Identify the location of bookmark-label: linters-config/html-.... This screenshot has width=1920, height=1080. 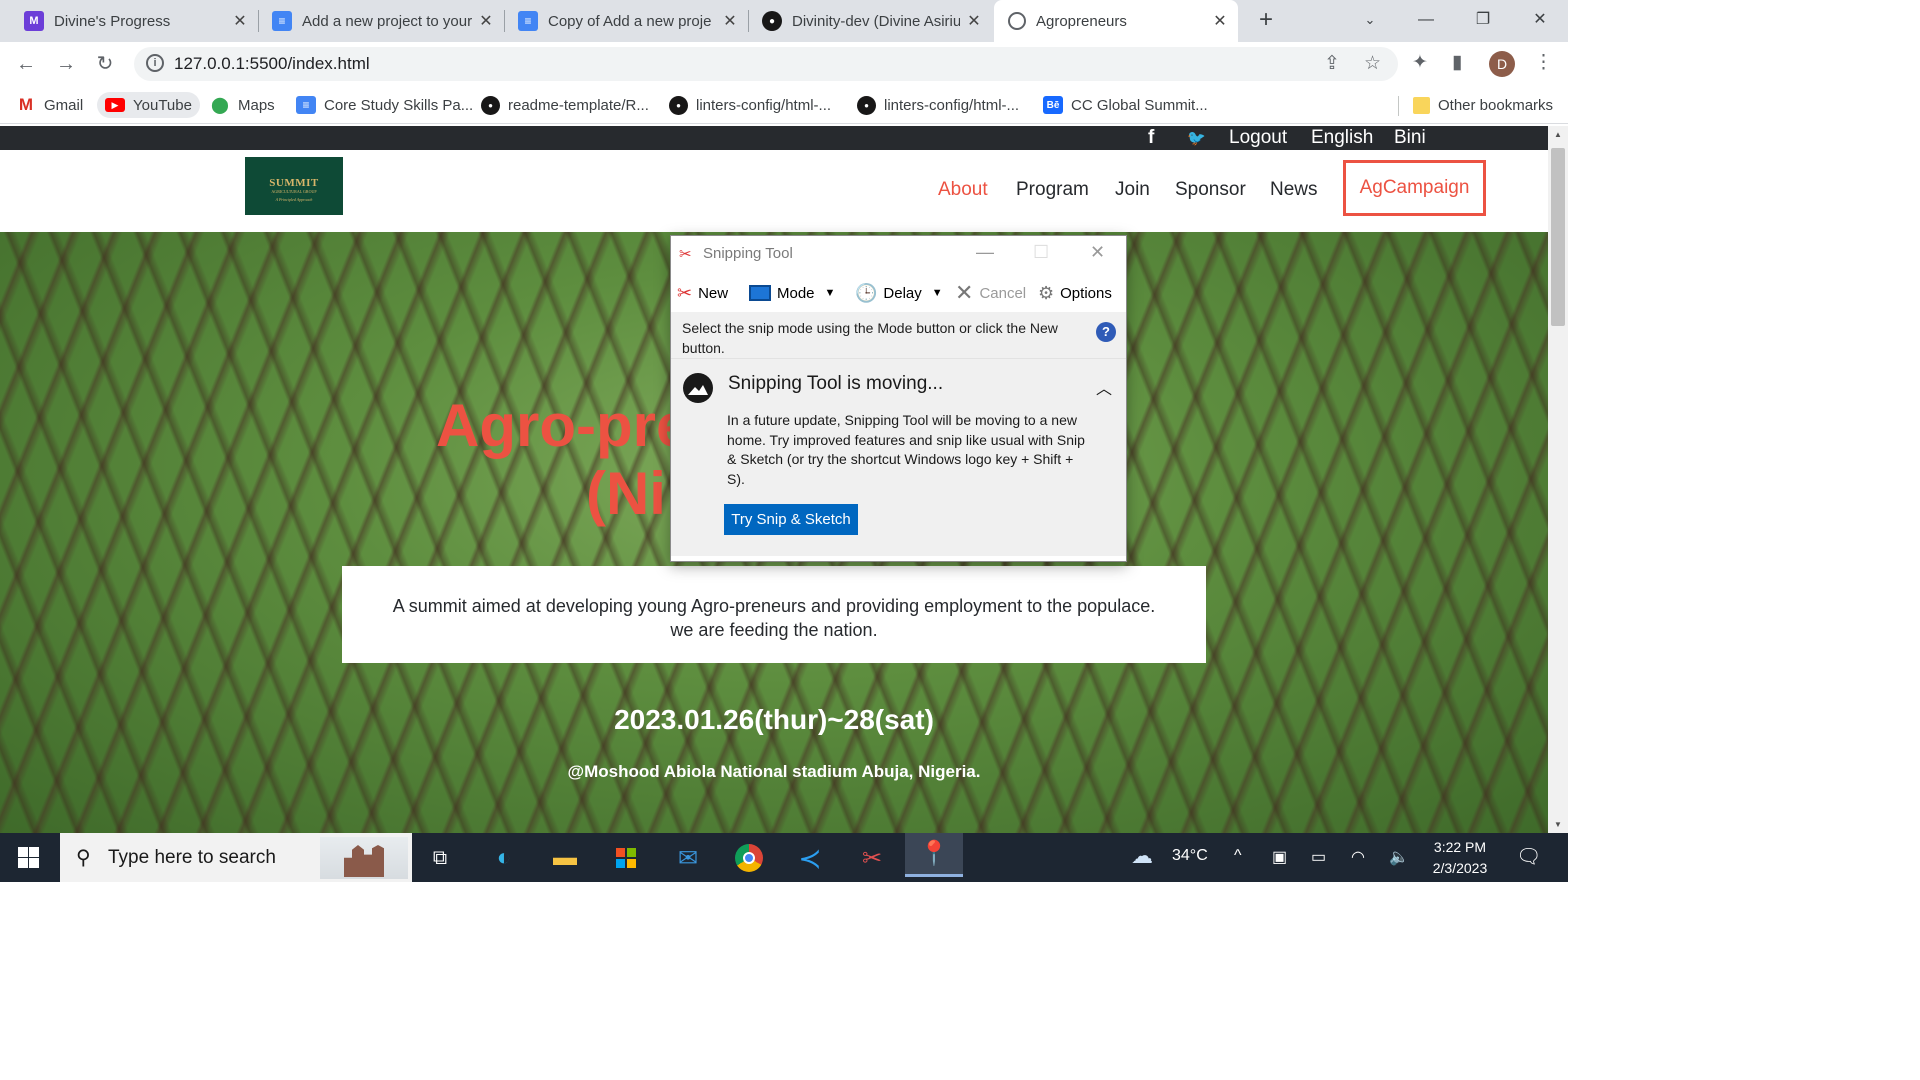
(952, 105).